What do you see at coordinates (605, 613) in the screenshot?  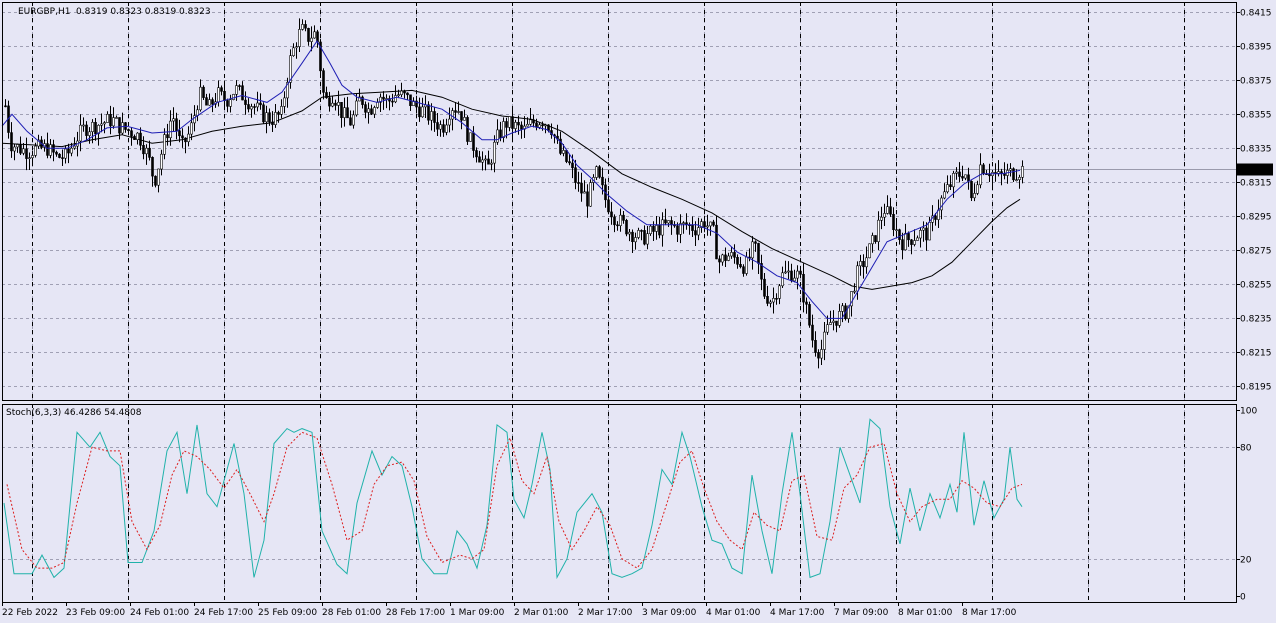 I see `time-label: 2 Mar 17:00` at bounding box center [605, 613].